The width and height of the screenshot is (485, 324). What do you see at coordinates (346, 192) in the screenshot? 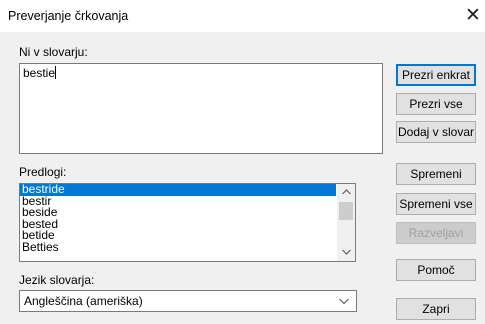
I see `chevron-up-icon` at bounding box center [346, 192].